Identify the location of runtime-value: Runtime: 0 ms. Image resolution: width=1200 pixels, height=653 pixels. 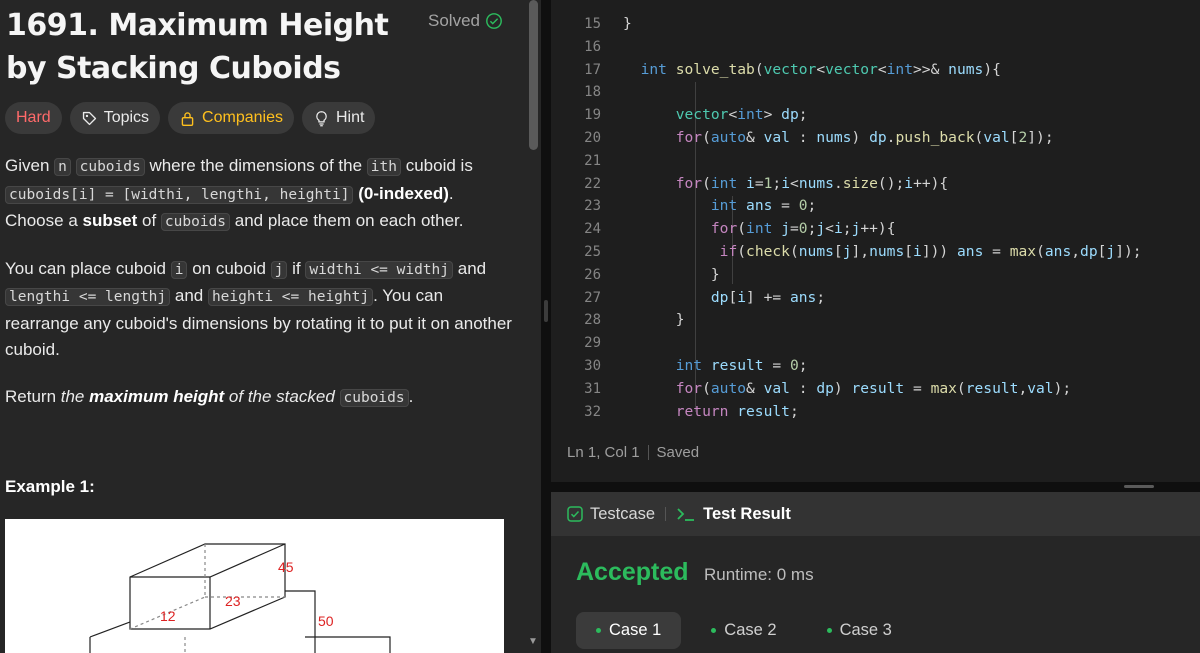
(759, 574).